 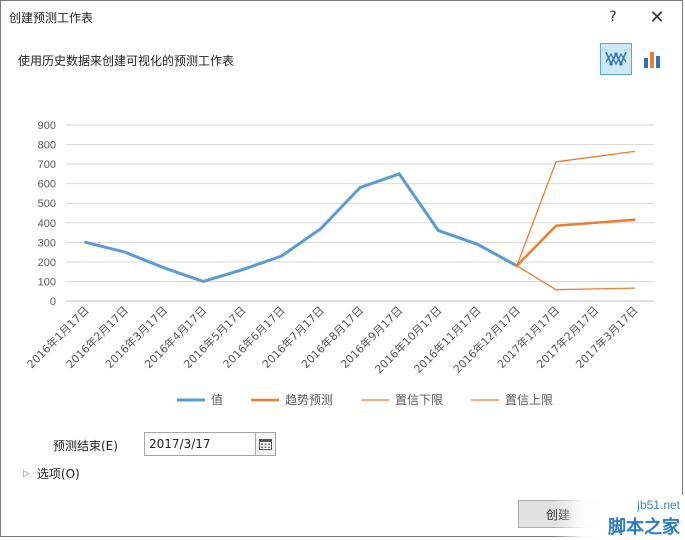 What do you see at coordinates (200, 444) in the screenshot?
I see `forecast-end-input` at bounding box center [200, 444].